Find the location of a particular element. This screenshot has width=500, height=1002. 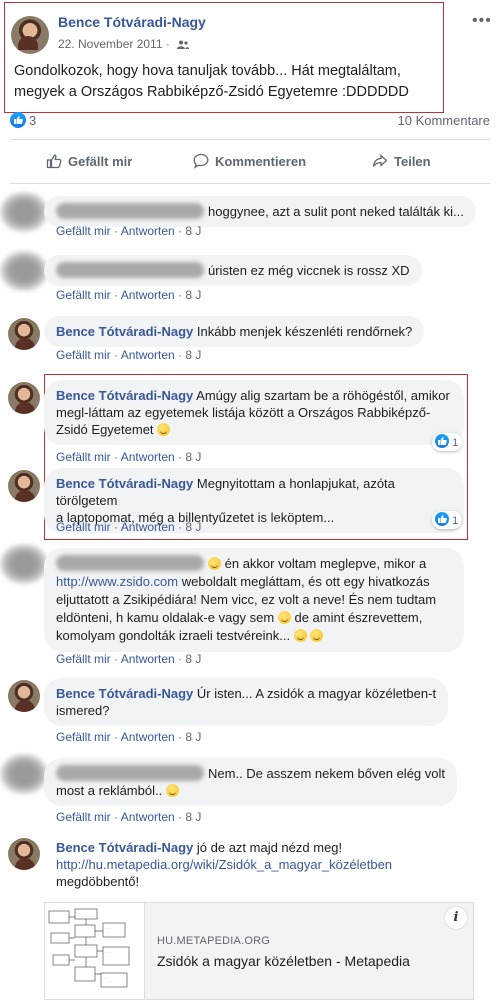

comment-link: http://www.zsido.com is located at coordinates (117, 581).